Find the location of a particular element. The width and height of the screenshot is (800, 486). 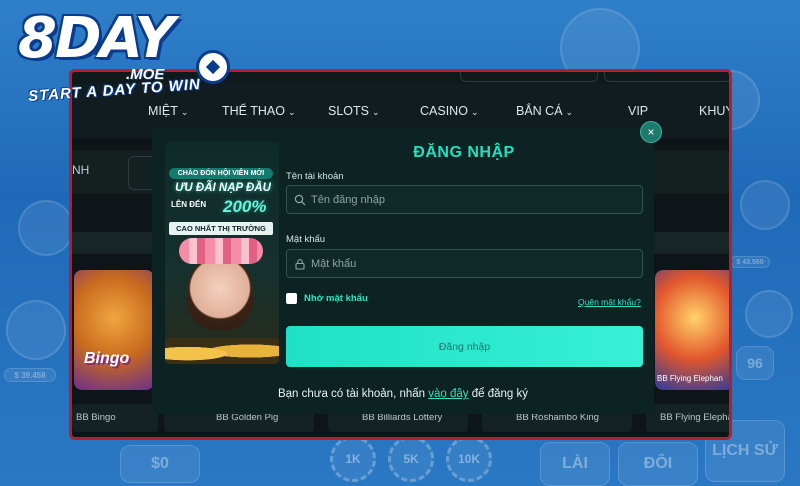

password-input is located at coordinates (461, 263).